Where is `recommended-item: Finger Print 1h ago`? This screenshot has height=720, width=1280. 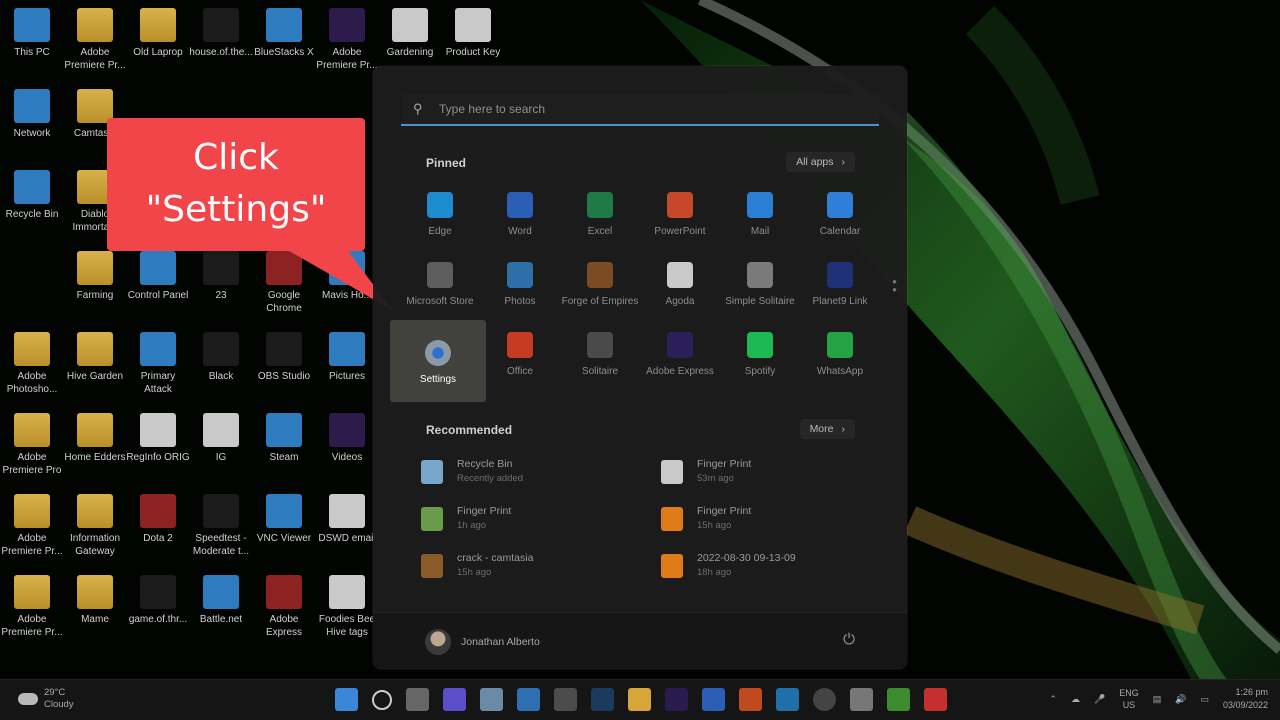
recommended-item: Finger Print 1h ago is located at coordinates (541, 528).